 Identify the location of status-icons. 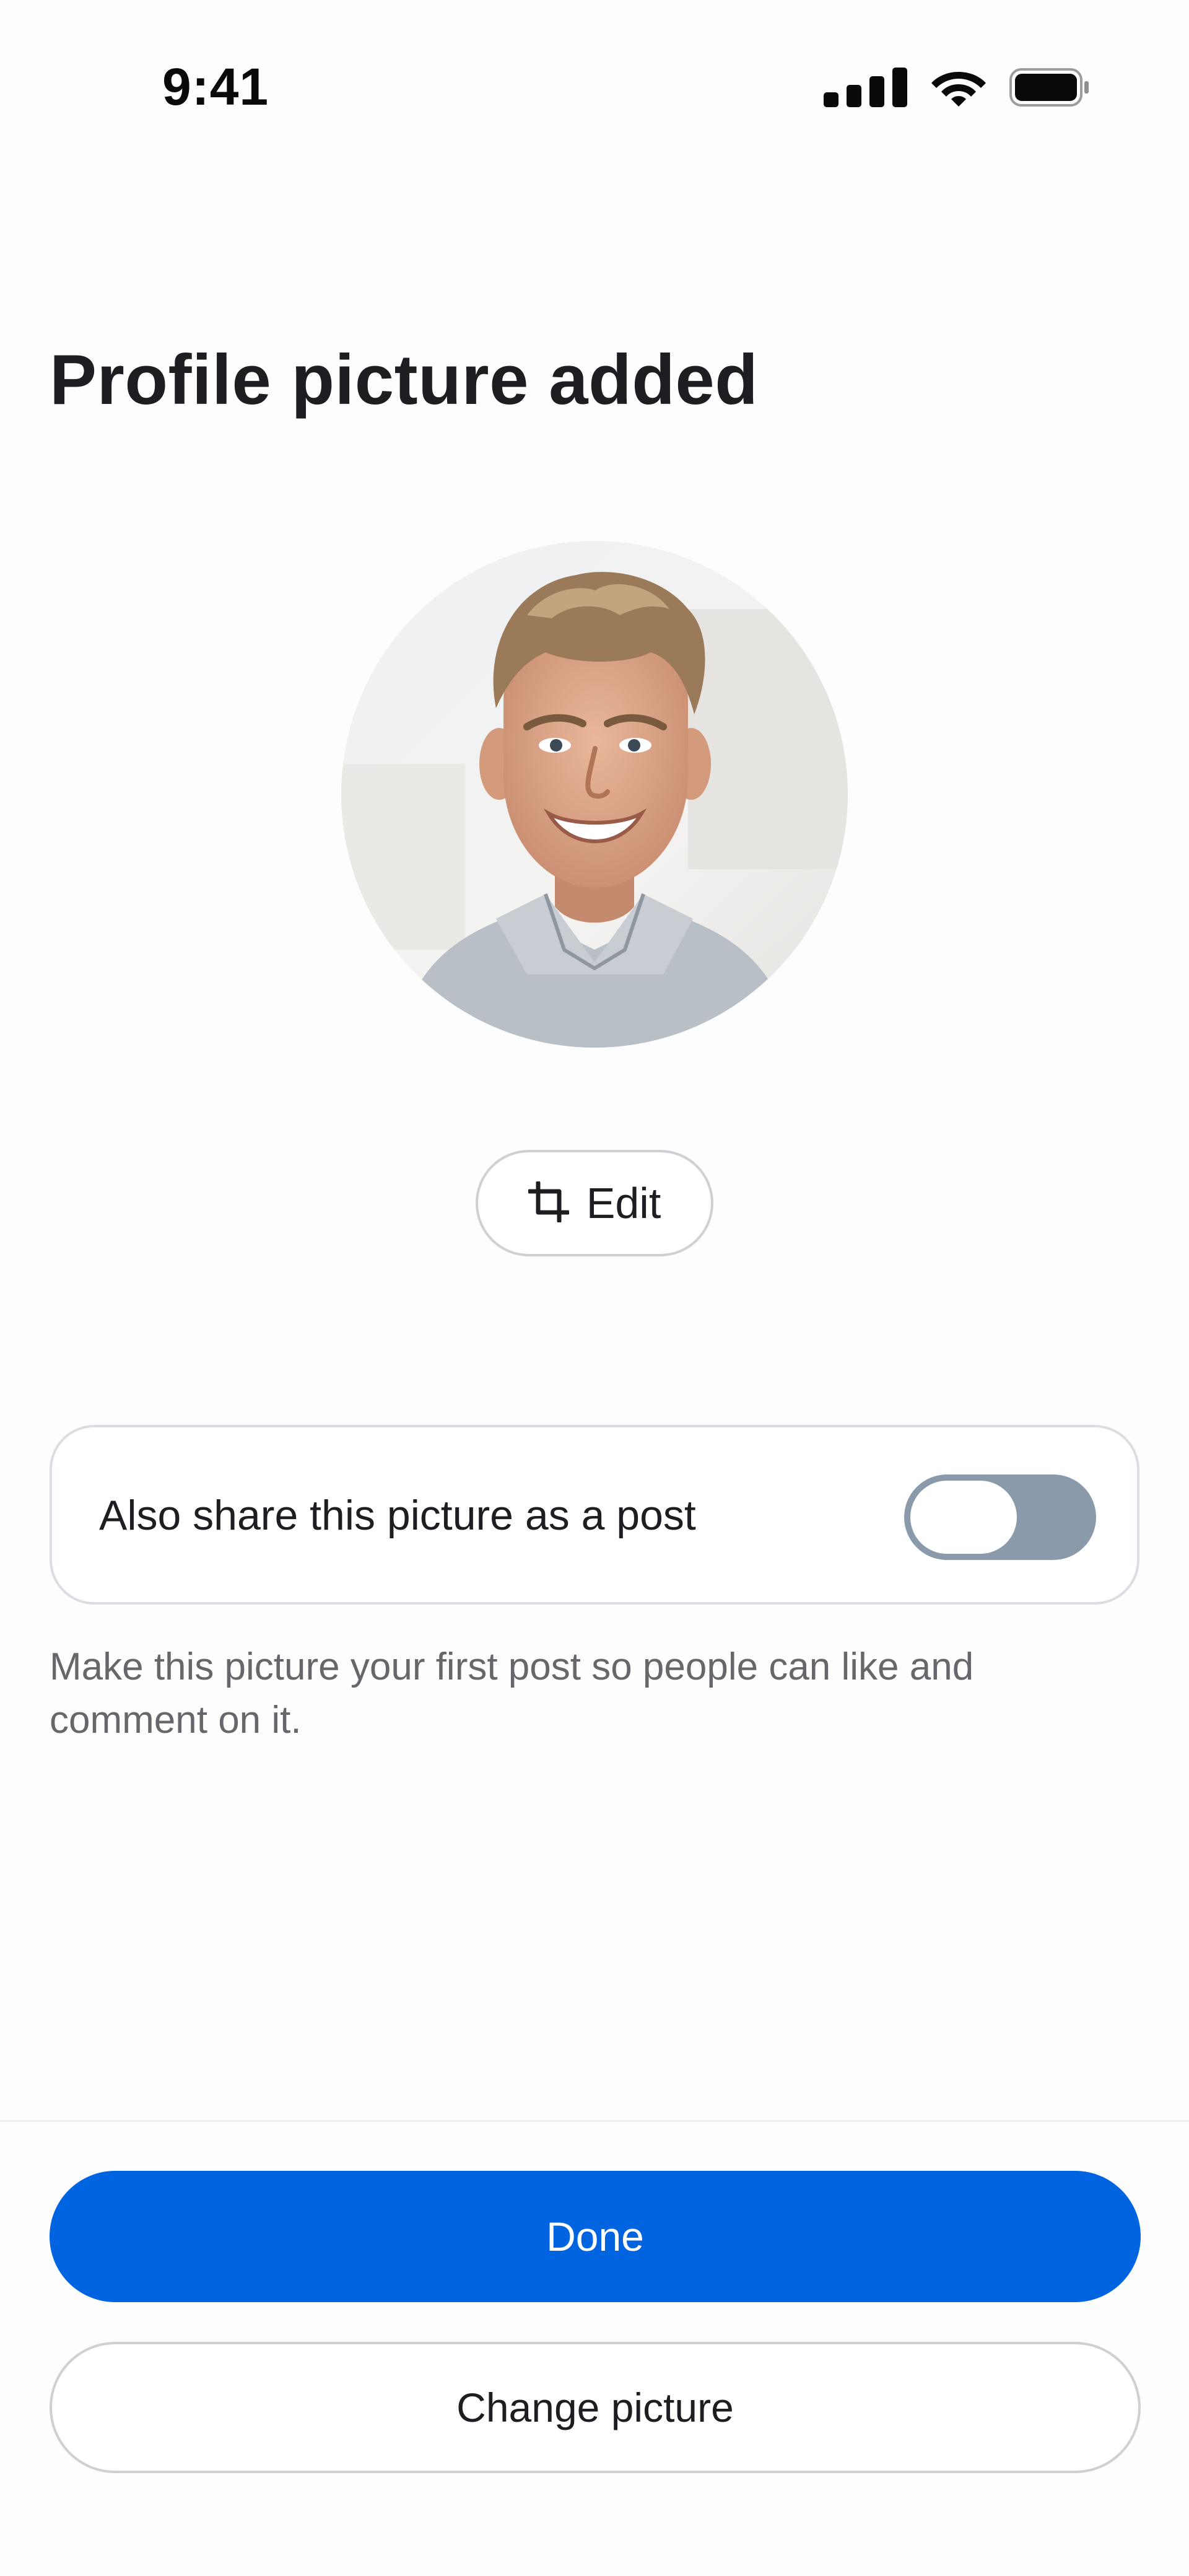
(957, 89).